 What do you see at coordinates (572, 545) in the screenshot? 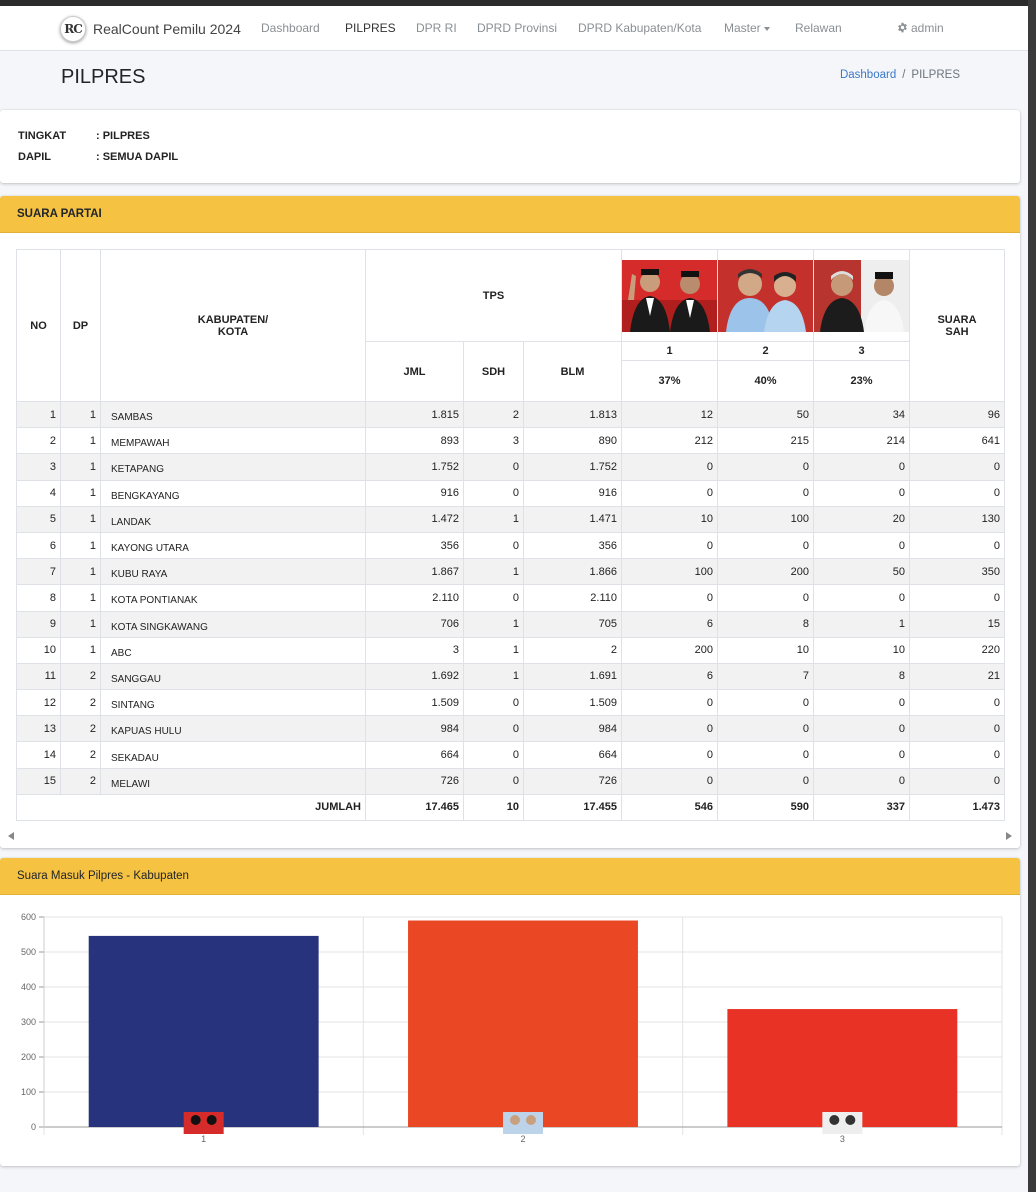
I see `row-blm: 356` at bounding box center [572, 545].